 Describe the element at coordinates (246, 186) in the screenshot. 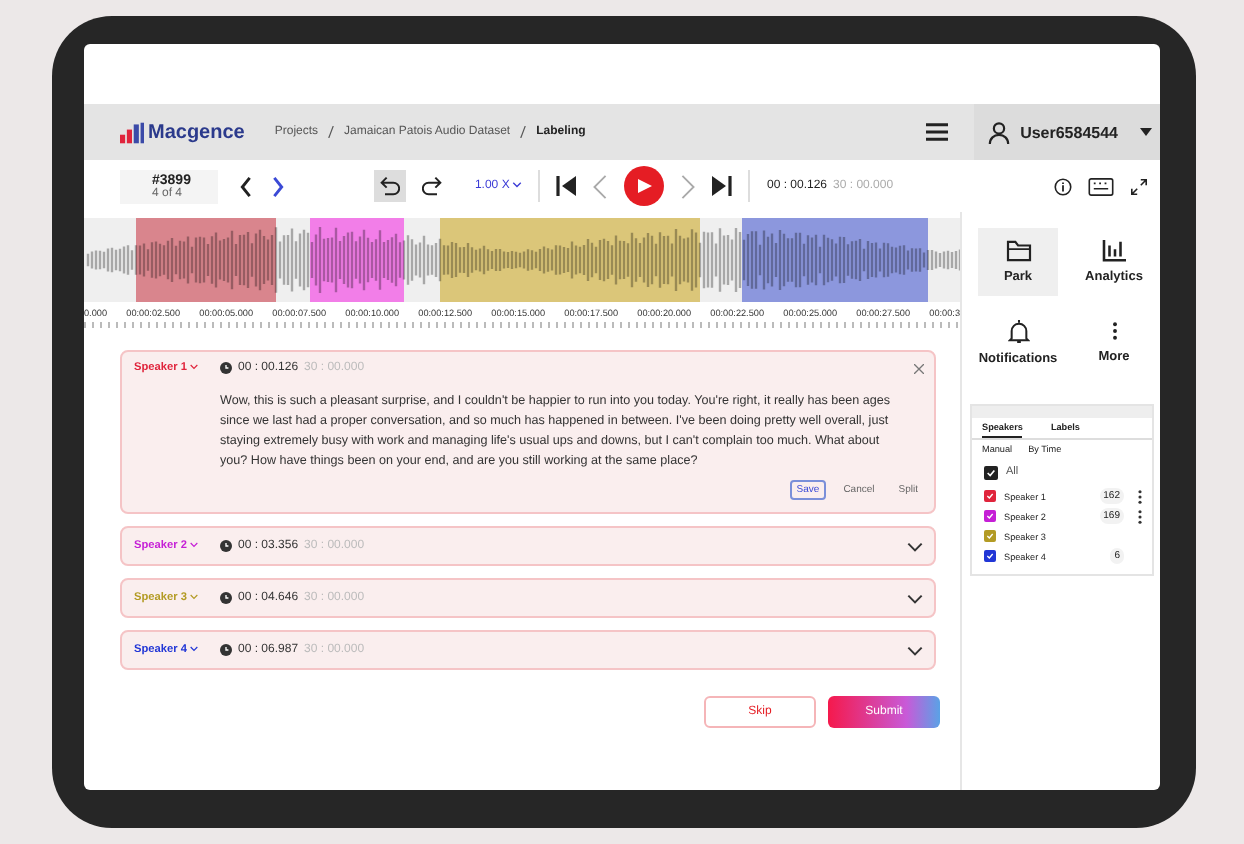

I see `previous-icon` at that location.